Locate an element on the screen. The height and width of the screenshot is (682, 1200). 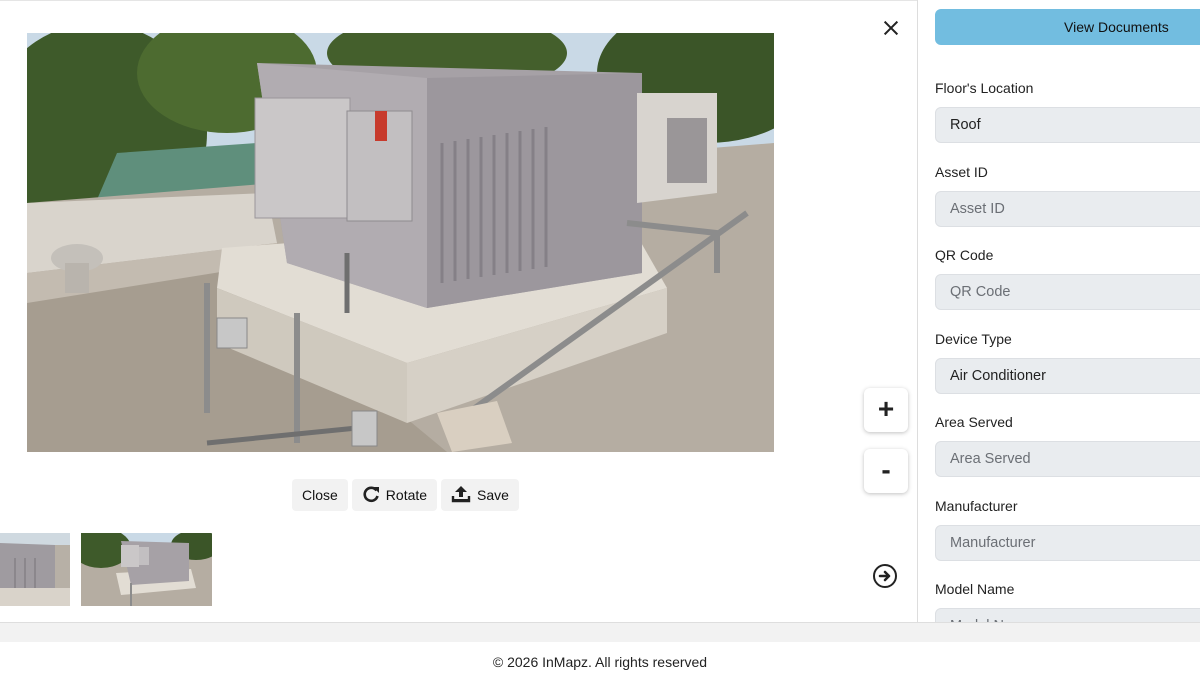
page-divider is located at coordinates (600, 632).